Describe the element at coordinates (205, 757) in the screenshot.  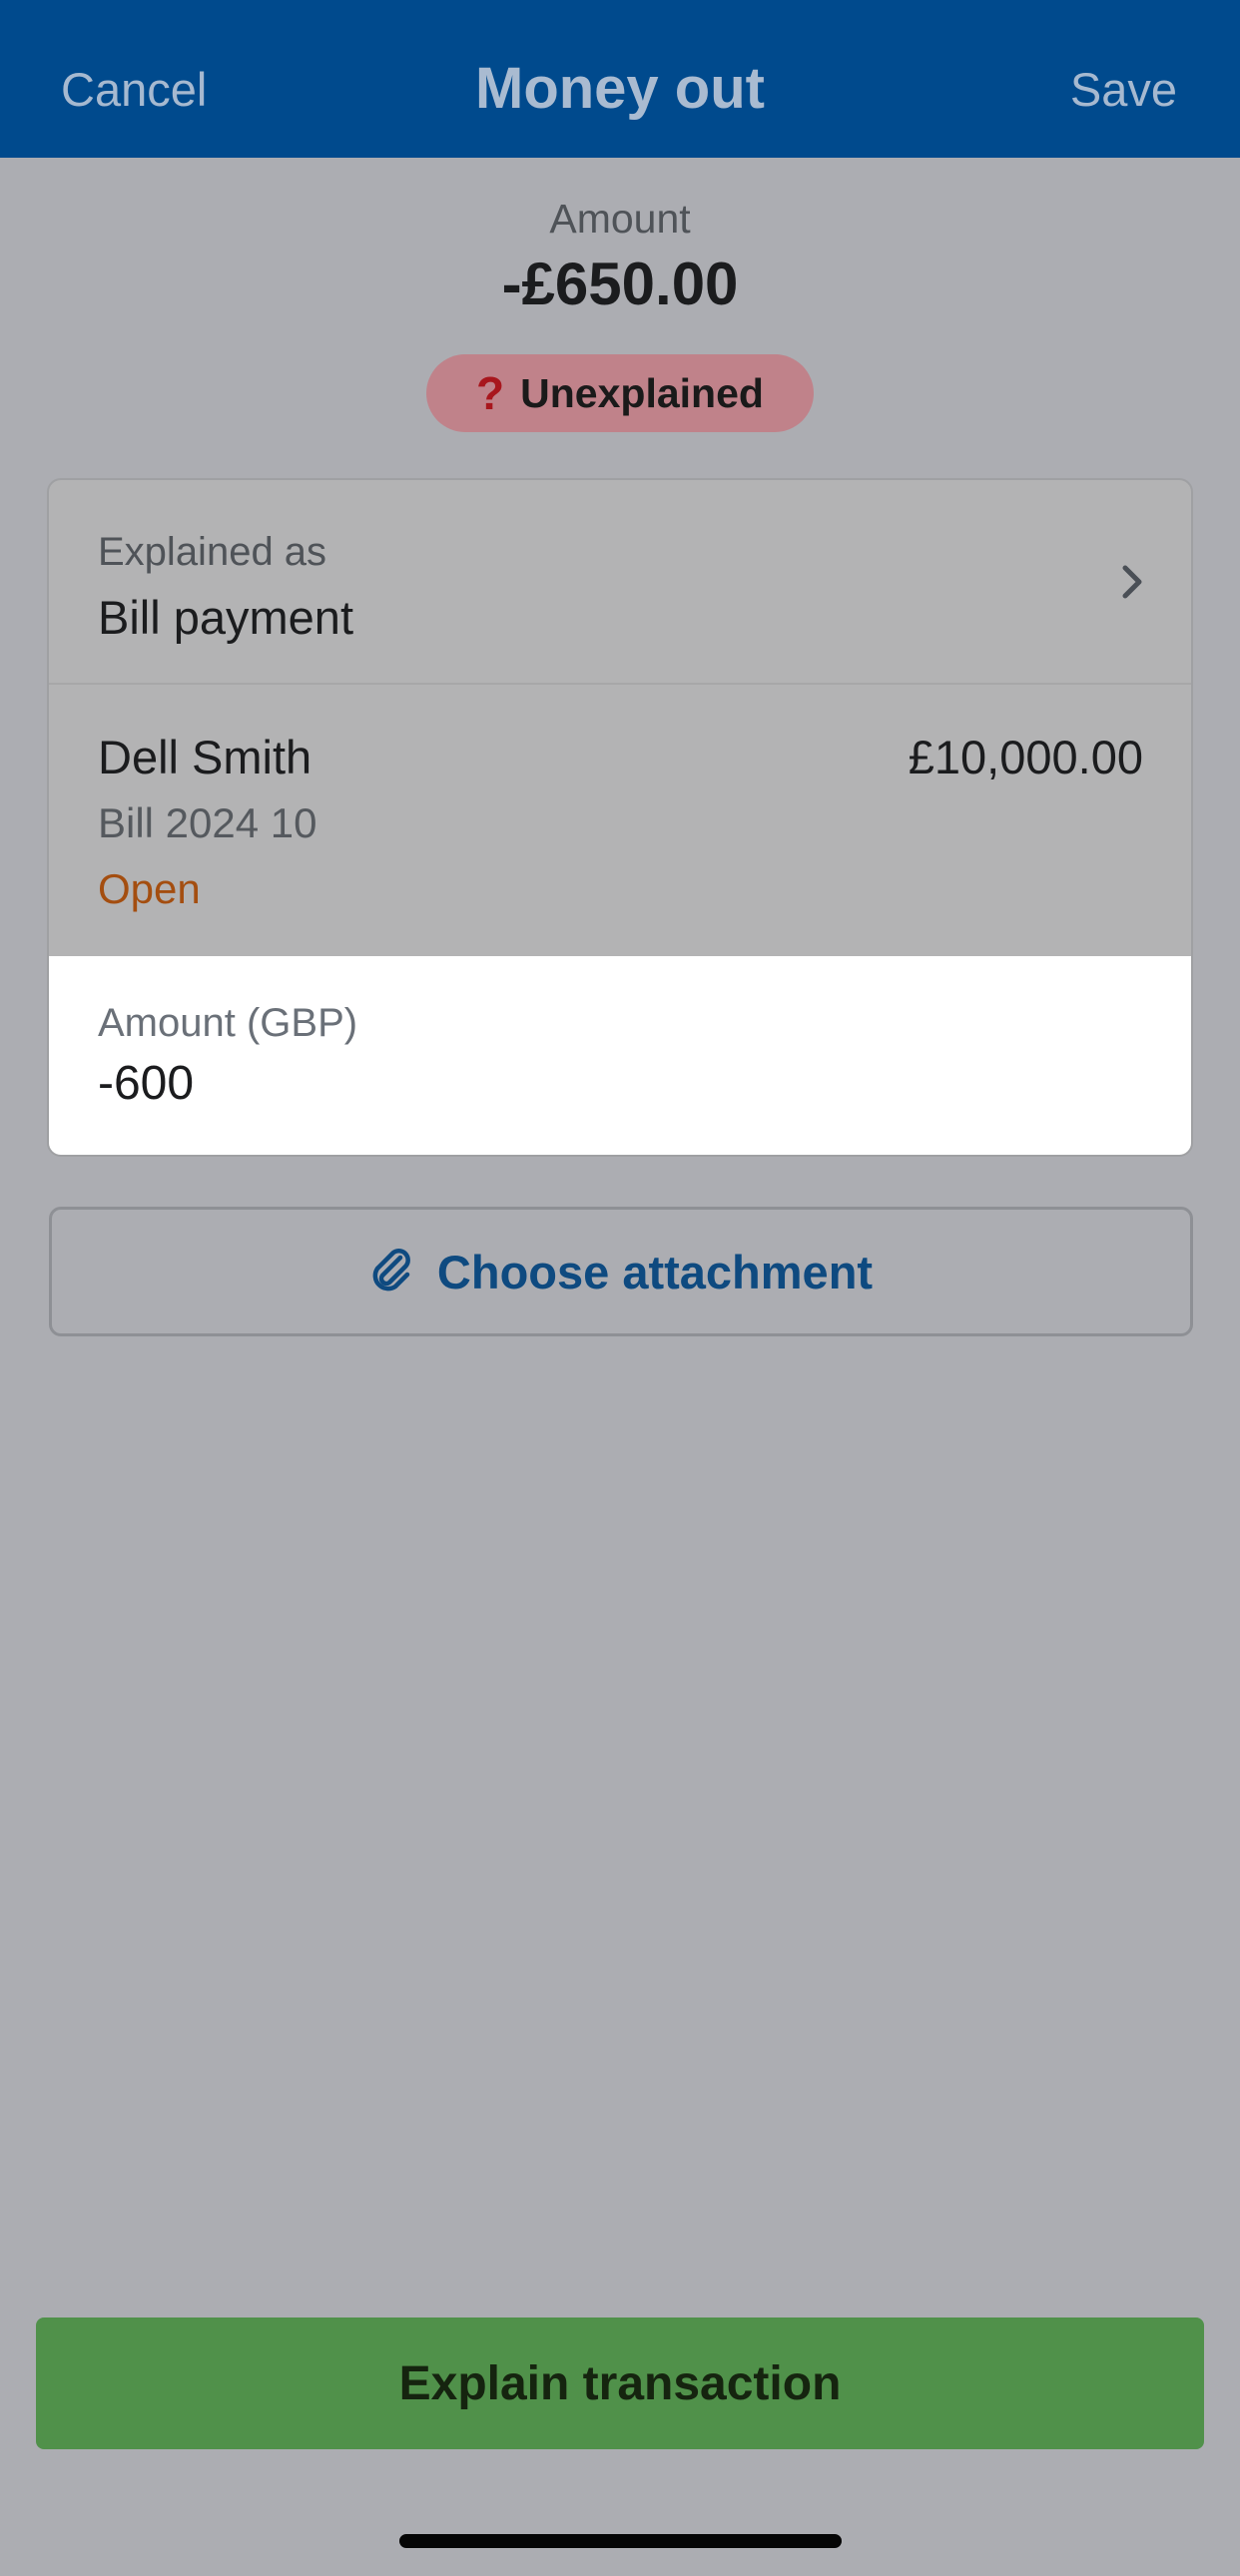
I see `bill-contact-name: Dell Smith` at that location.